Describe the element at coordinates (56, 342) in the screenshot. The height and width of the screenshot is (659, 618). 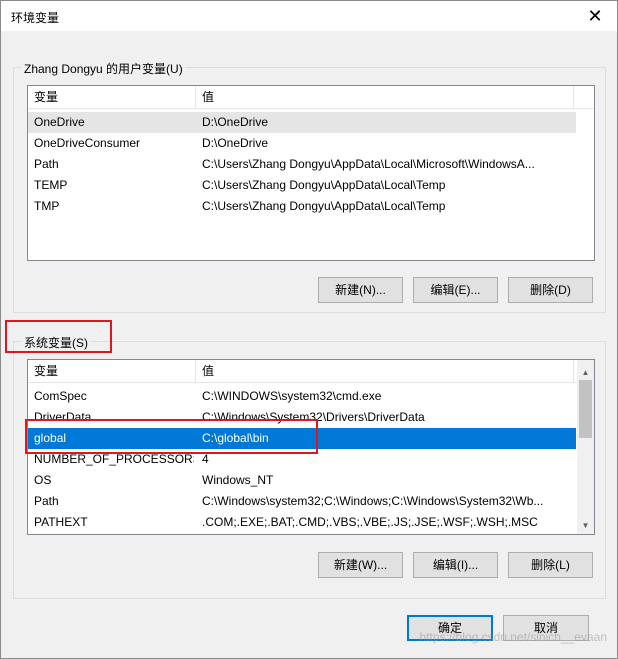
I see `system-variables-legend: 系统变量(S)` at that location.